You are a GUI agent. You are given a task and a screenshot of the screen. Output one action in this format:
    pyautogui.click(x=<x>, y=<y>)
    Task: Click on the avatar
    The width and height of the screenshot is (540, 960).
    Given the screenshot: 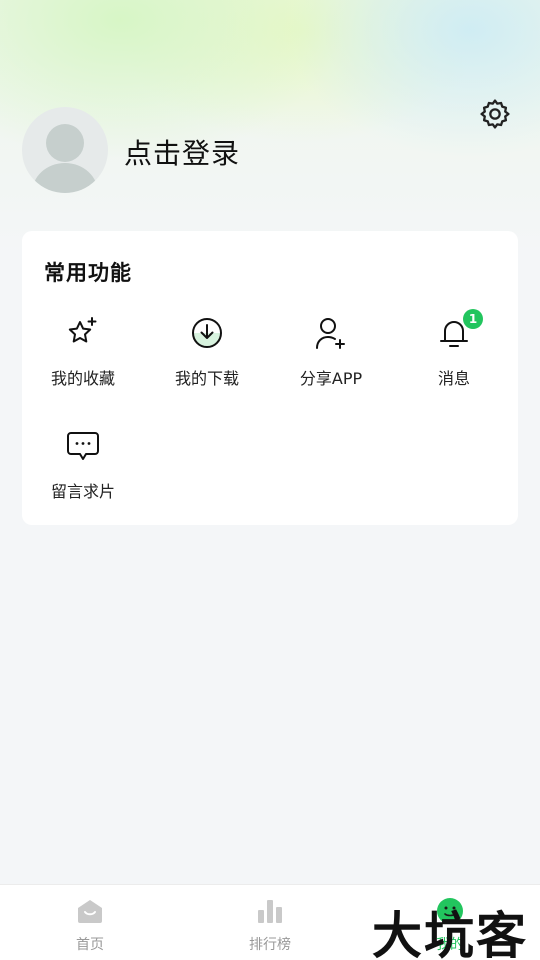 What is the action you would take?
    pyautogui.click(x=65, y=150)
    